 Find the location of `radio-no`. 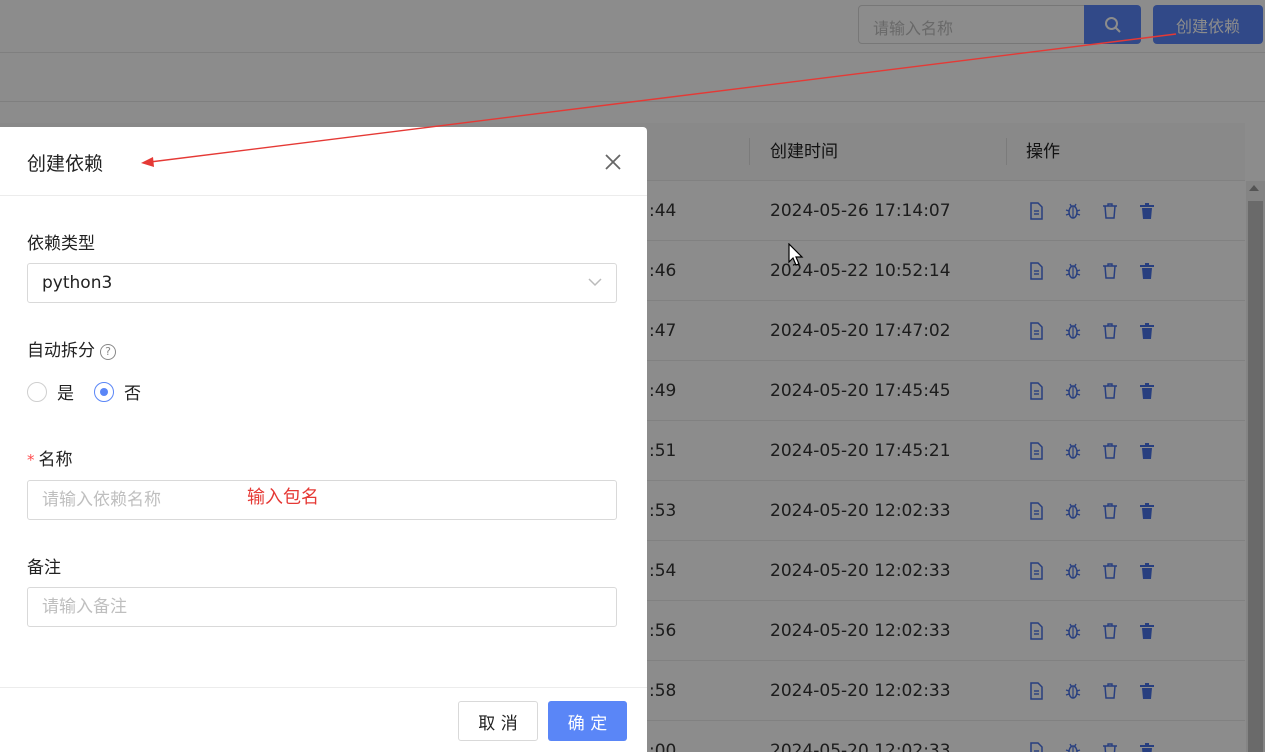

radio-no is located at coordinates (104, 391).